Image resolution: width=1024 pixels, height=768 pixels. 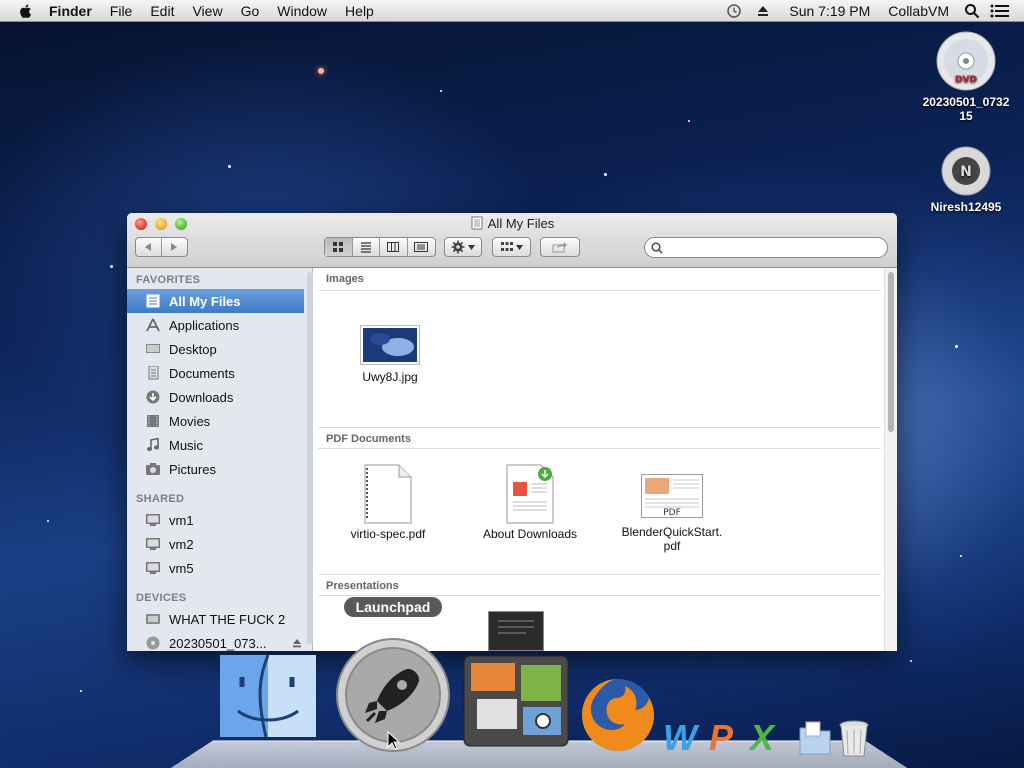 I want to click on sidebar-item-label: All My Files, so click(x=205, y=301).